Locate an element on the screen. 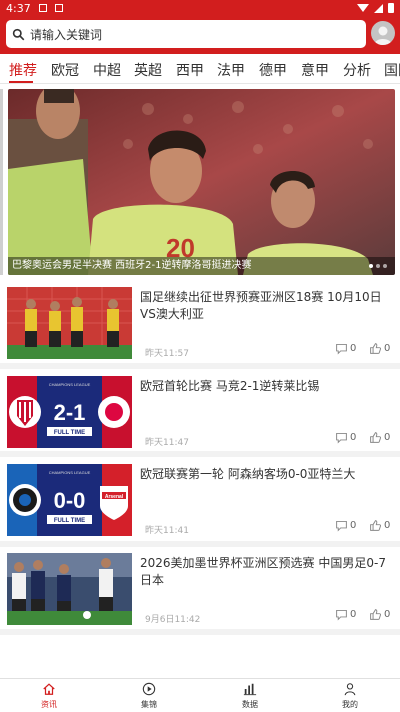 This screenshot has height=712, width=400. nav-data: 数据 is located at coordinates (250, 696).